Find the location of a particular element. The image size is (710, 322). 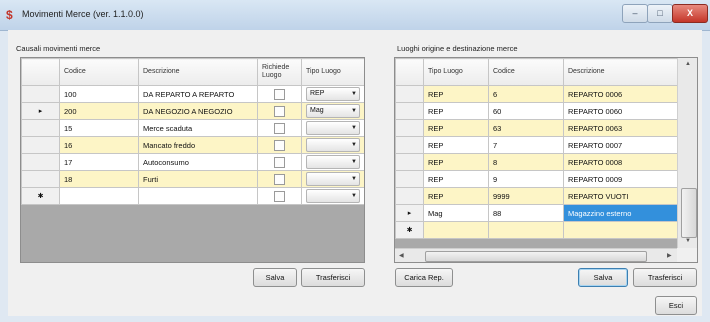

luogo-row: ✱ is located at coordinates (536, 230).